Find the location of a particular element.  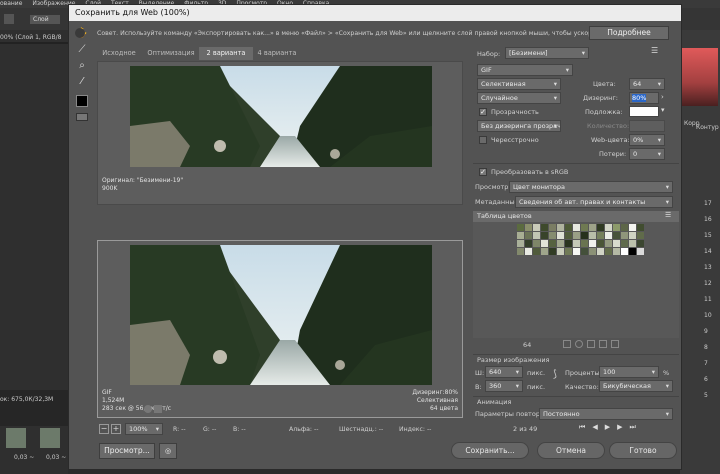

percent-input: 100 is located at coordinates (629, 372).